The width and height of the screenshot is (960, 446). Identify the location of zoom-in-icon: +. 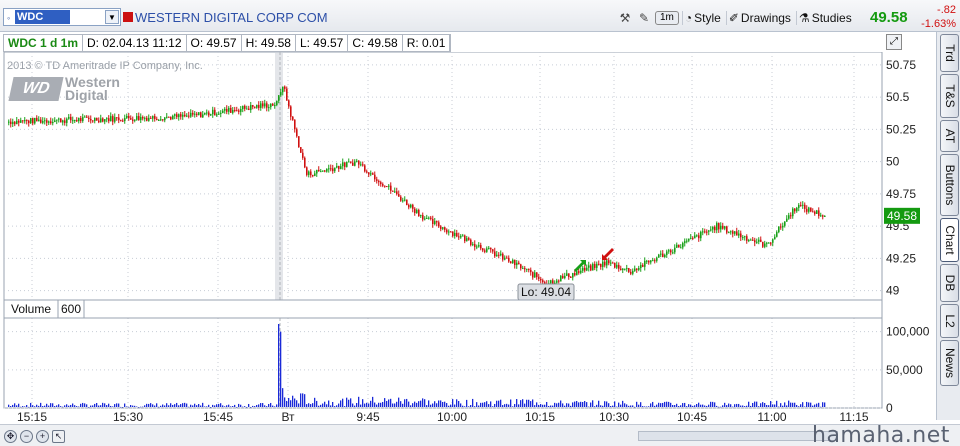
(42, 436).